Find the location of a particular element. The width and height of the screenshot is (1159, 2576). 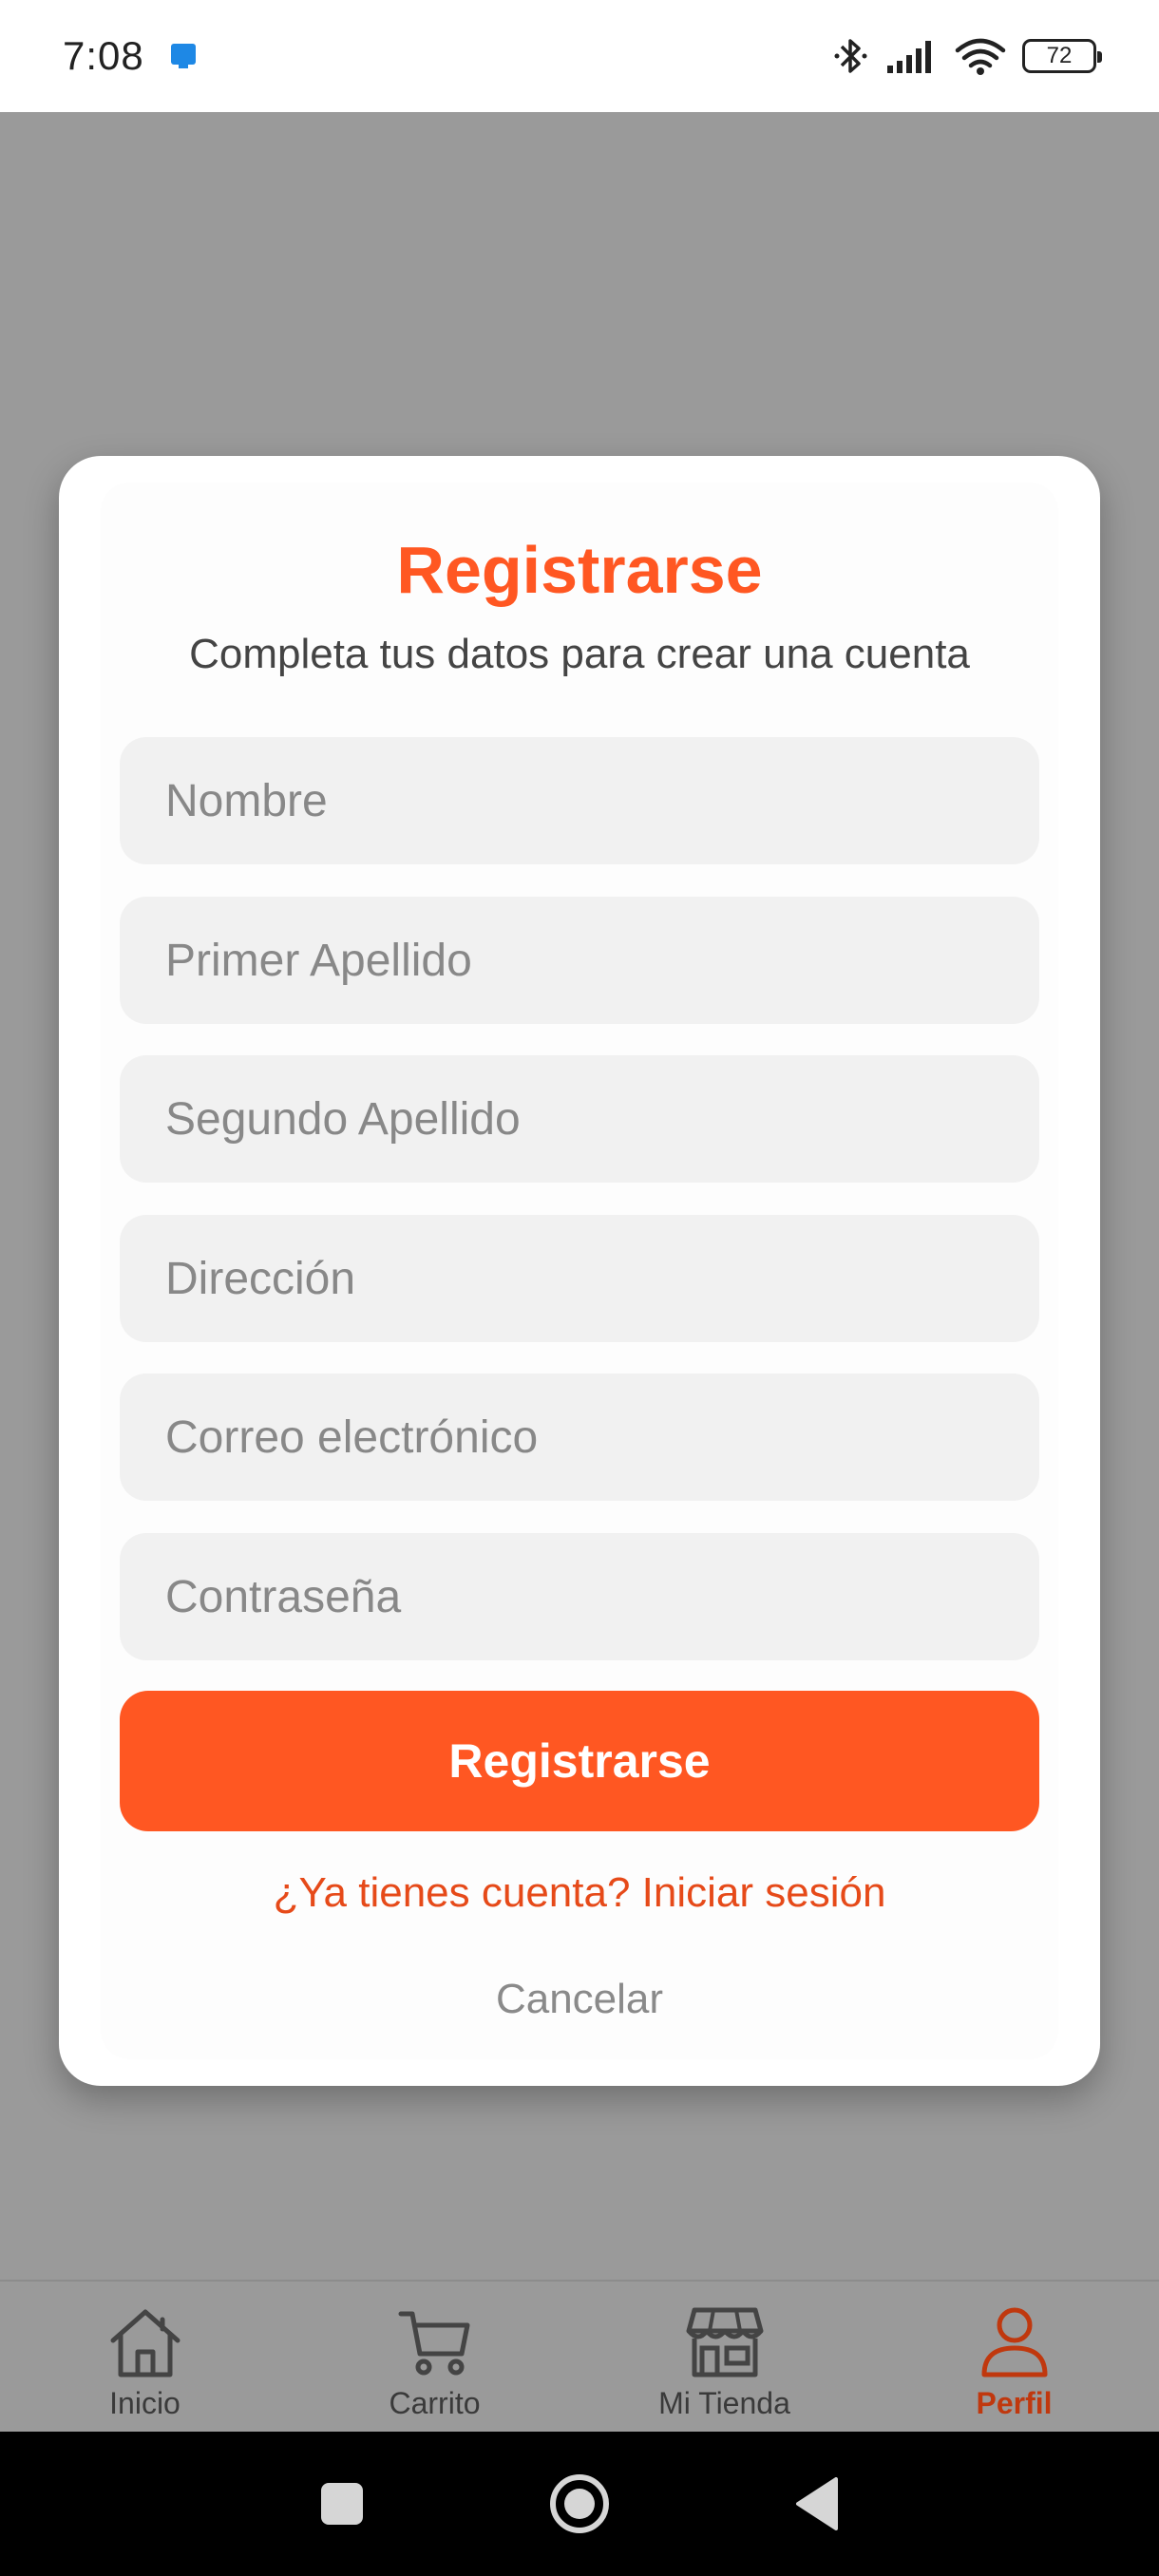

bottom-nav: Inicio Carrito Mi Tienda Perfil is located at coordinates (579, 2356).